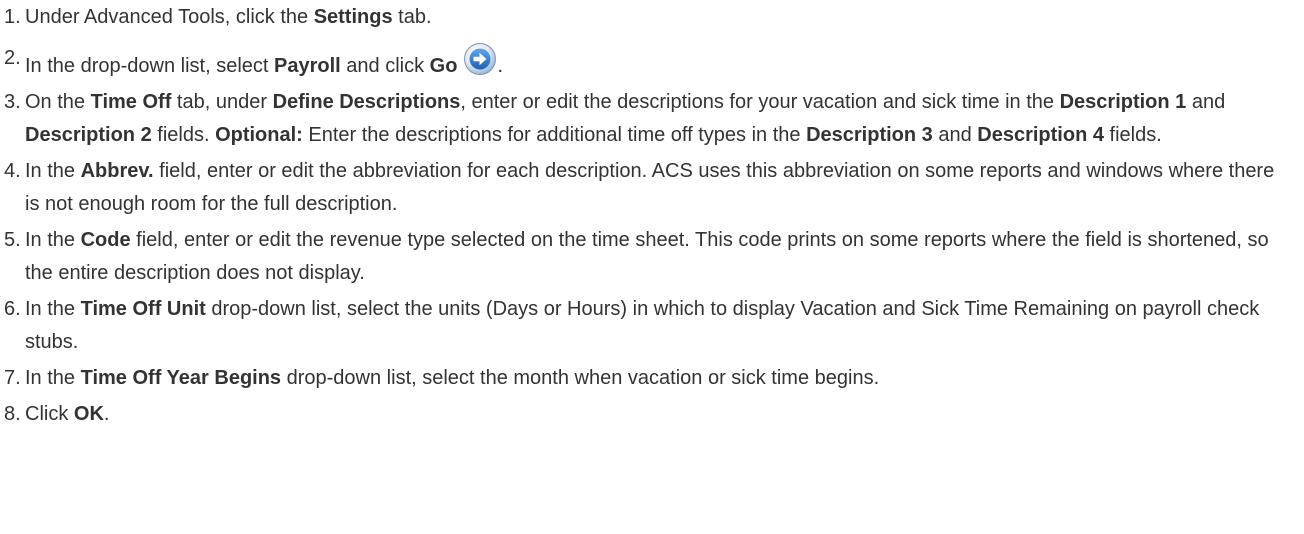 The height and width of the screenshot is (534, 1304). I want to click on go-button-ref: Go, so click(443, 66).